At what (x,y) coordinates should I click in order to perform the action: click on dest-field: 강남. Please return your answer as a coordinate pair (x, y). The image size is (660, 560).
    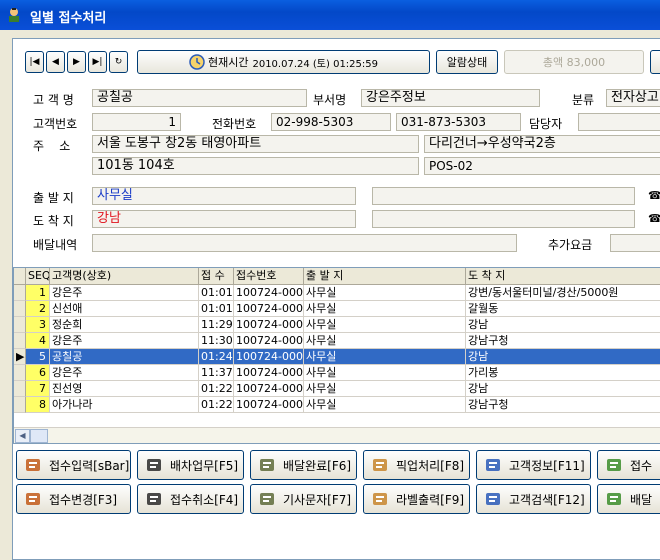
    Looking at the image, I should click on (224, 219).